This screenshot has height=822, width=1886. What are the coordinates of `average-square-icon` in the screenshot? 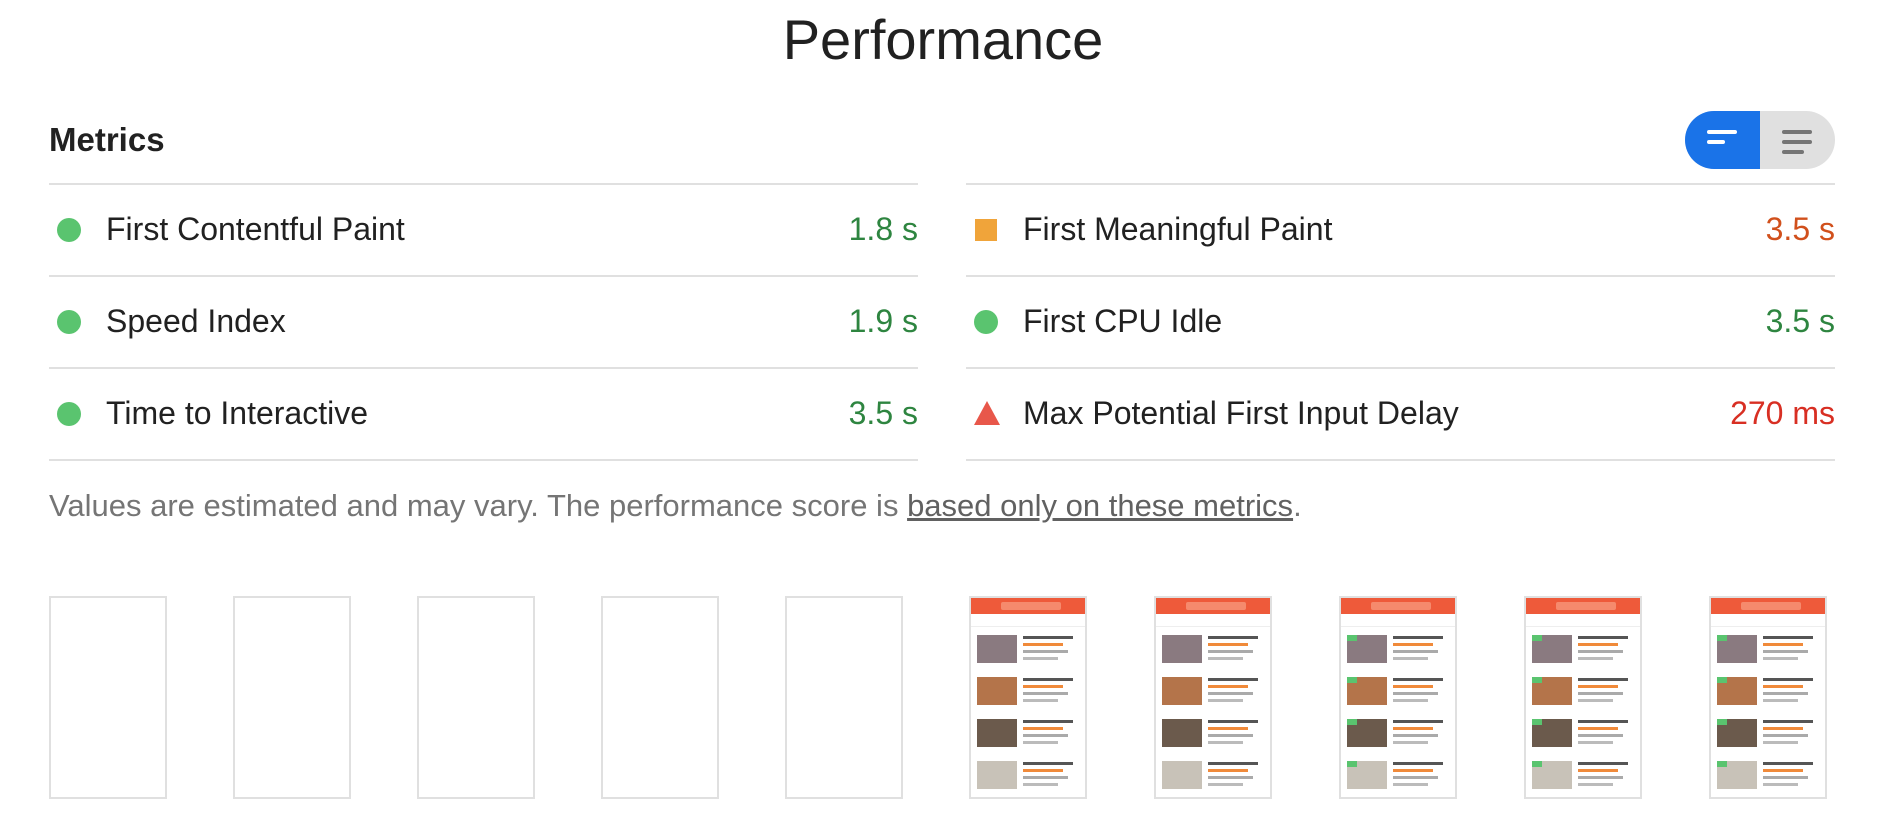 It's located at (986, 230).